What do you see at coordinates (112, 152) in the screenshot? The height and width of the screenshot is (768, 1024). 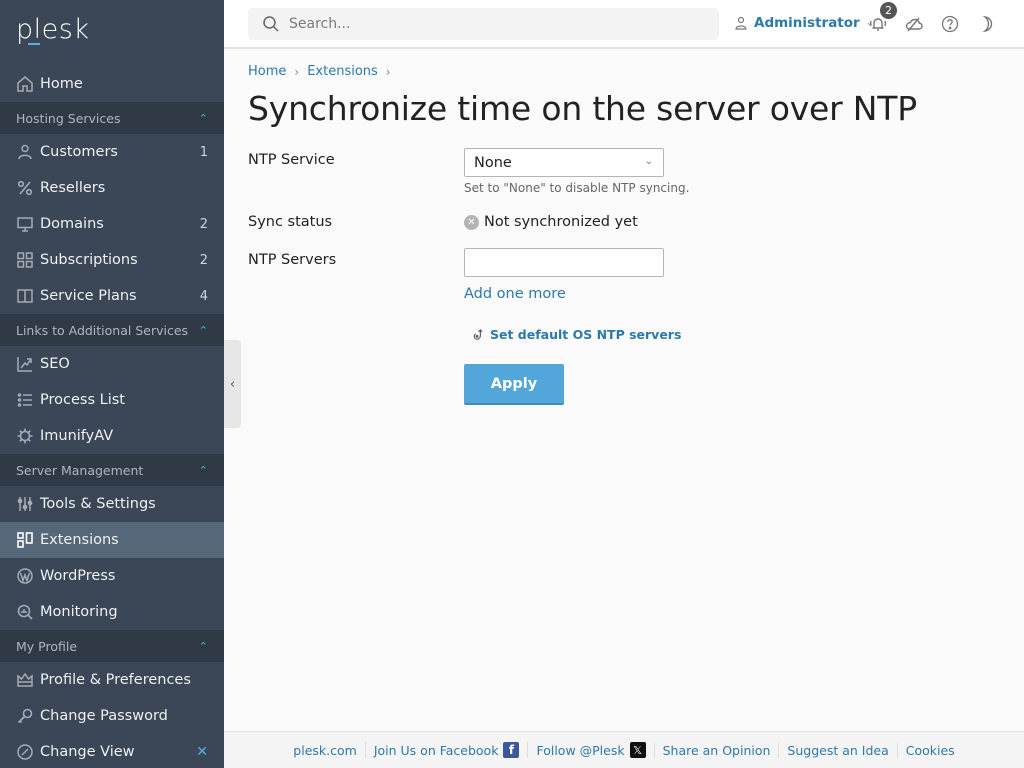 I see `sidebar-item-customers: Customers 1` at bounding box center [112, 152].